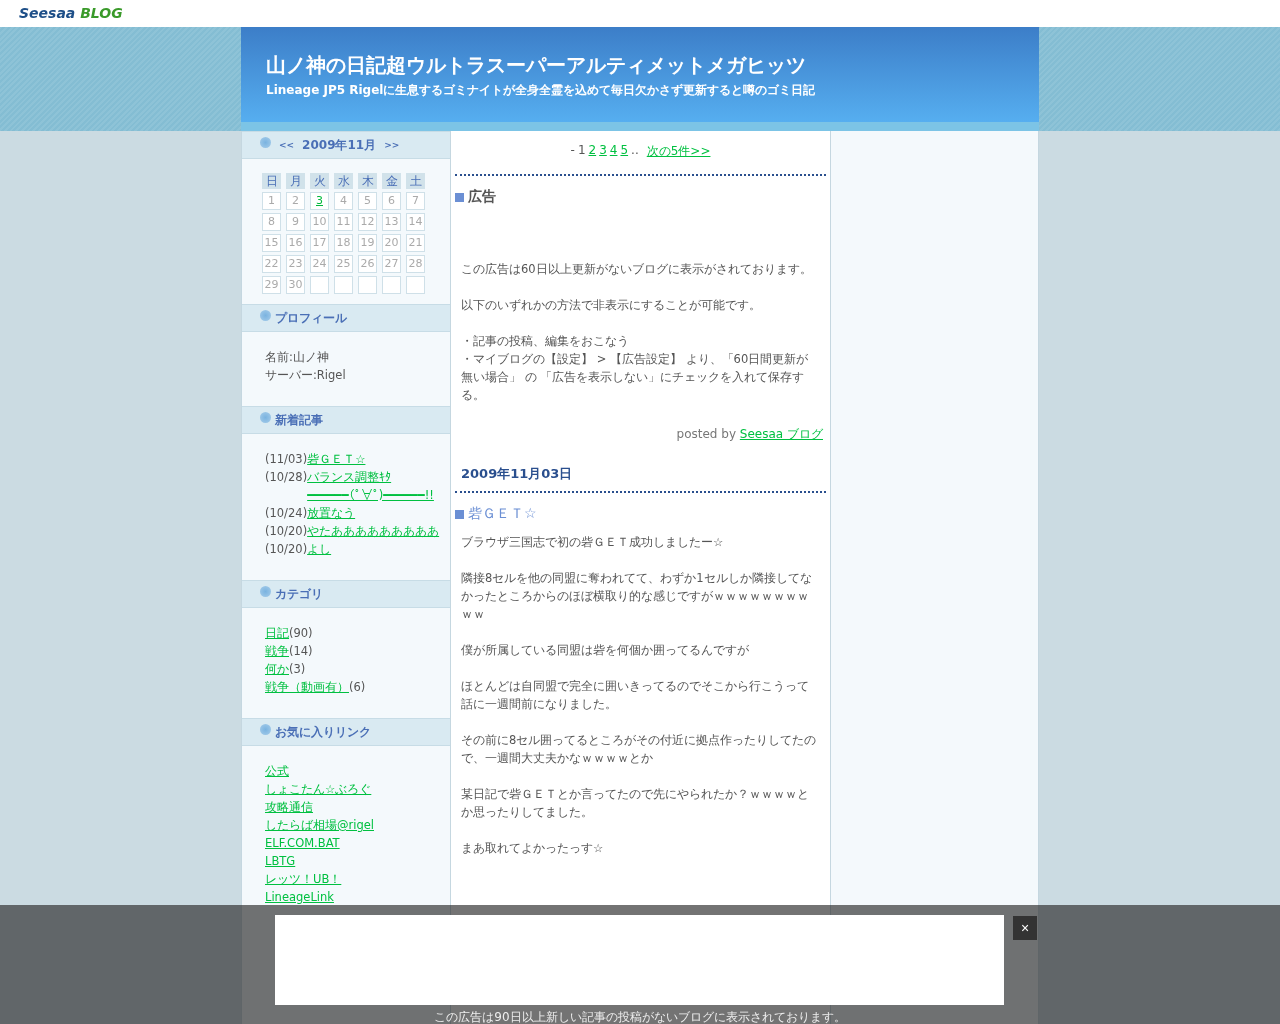 The width and height of the screenshot is (1280, 1024). What do you see at coordinates (271, 285) in the screenshot?
I see `calendar-day: 29` at bounding box center [271, 285].